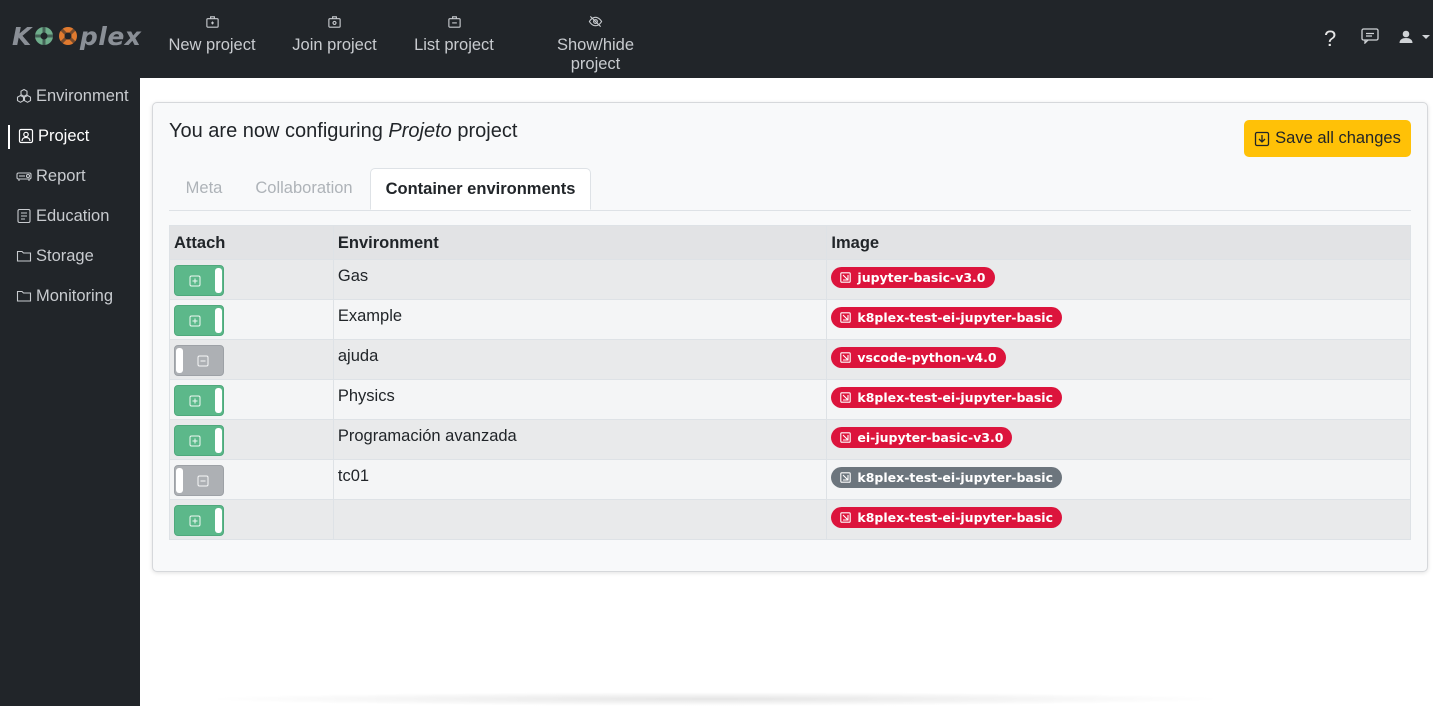  I want to click on environment-name: Example, so click(580, 319).